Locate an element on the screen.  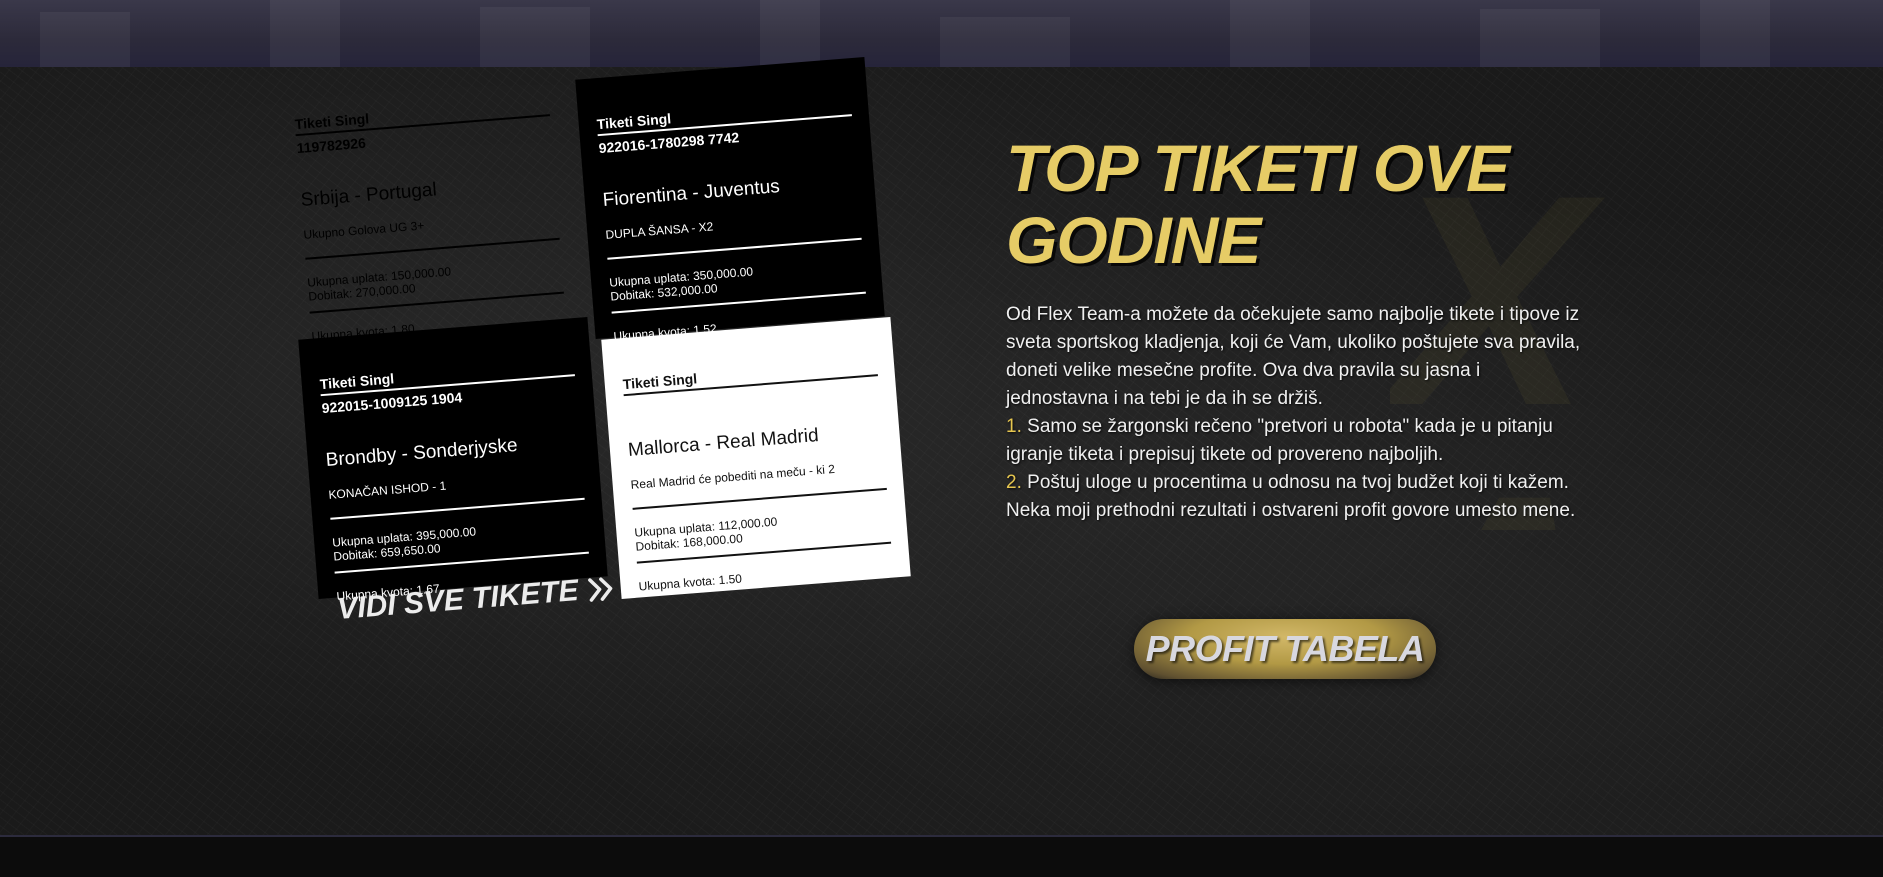
ticket-header: Tiketi Singl is located at coordinates (750, 376).